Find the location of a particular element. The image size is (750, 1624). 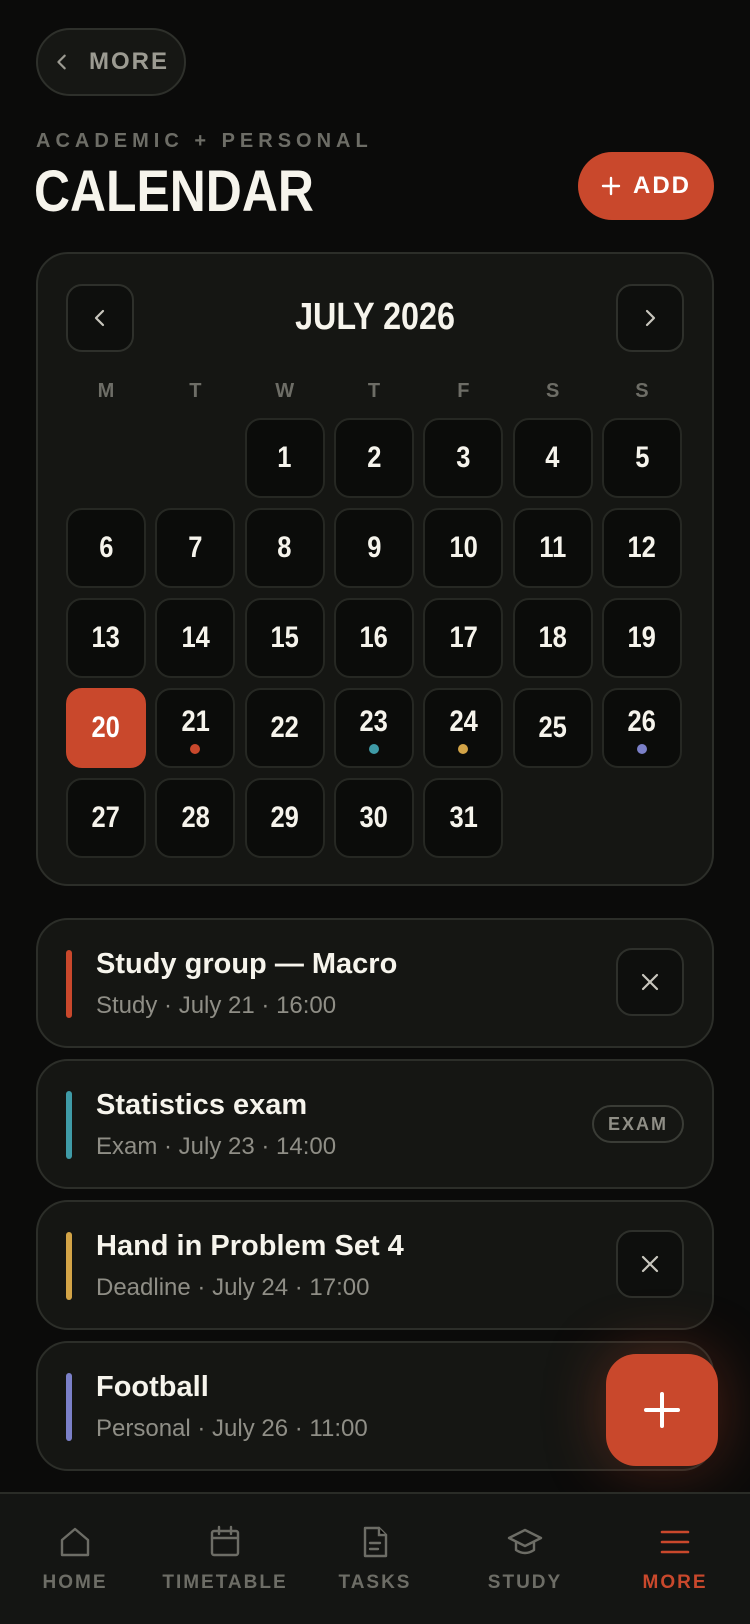

day-number: 31 is located at coordinates (463, 817).